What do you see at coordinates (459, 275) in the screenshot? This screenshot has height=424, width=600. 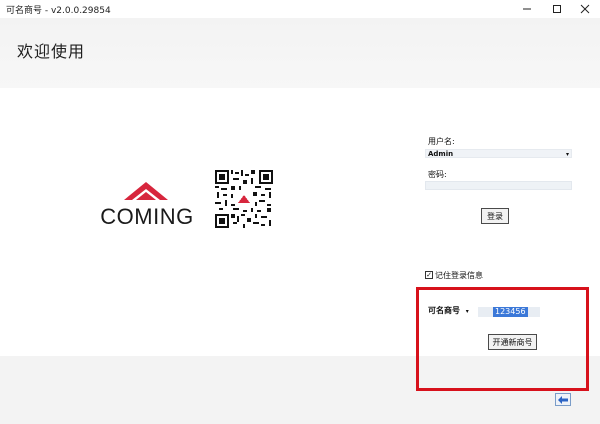 I see `remember-label: 记住登录信息` at bounding box center [459, 275].